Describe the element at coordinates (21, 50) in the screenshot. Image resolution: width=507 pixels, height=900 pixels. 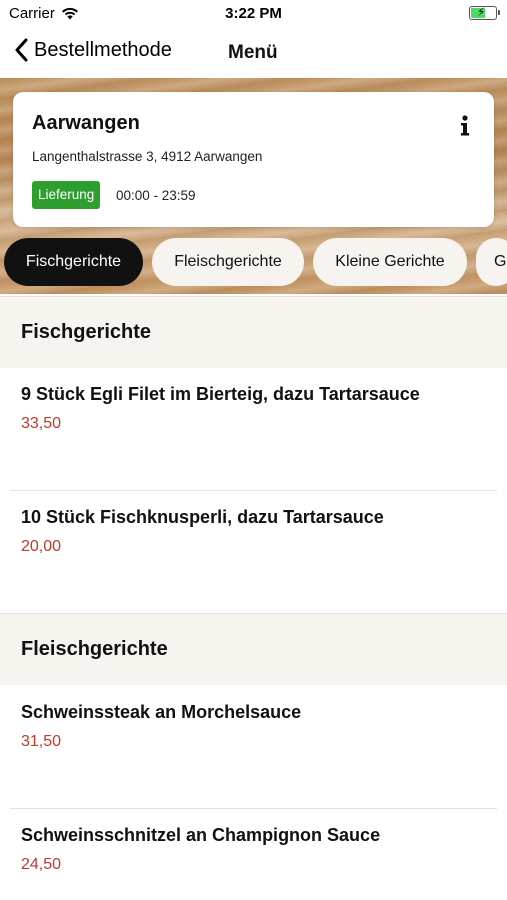
I see `chevron-left-icon` at that location.